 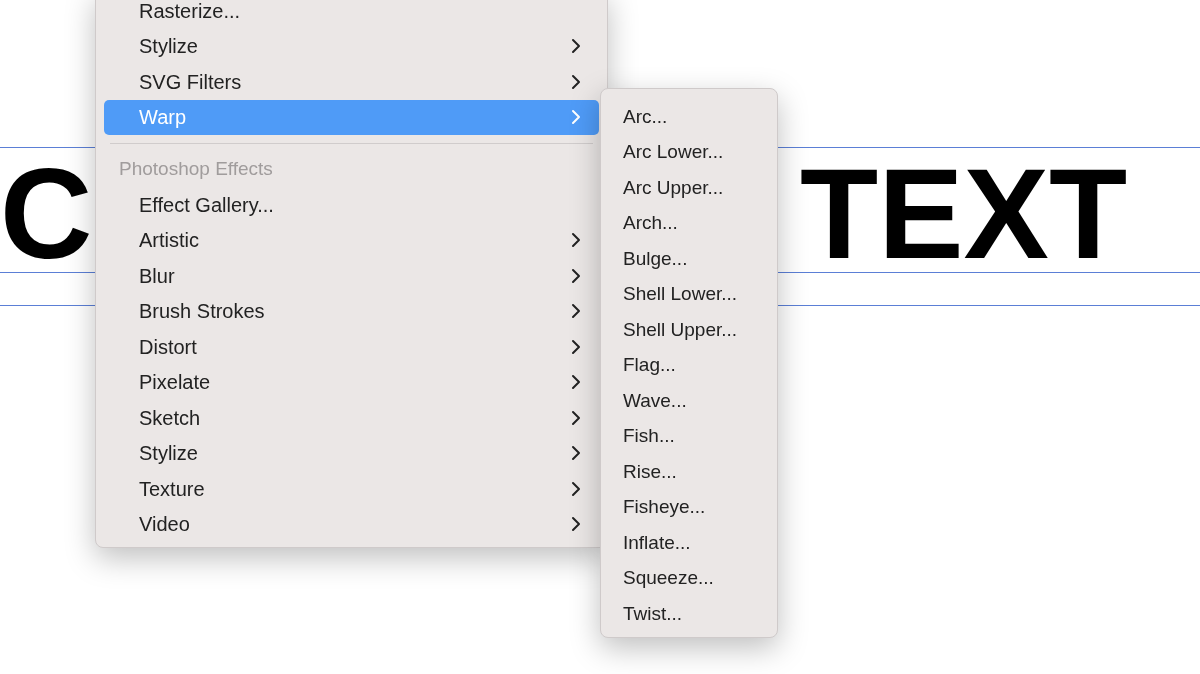 I want to click on menu-item: Distort, so click(x=351, y=347).